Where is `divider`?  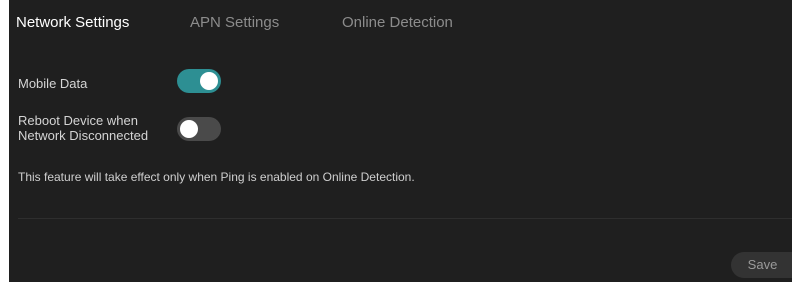 divider is located at coordinates (405, 218).